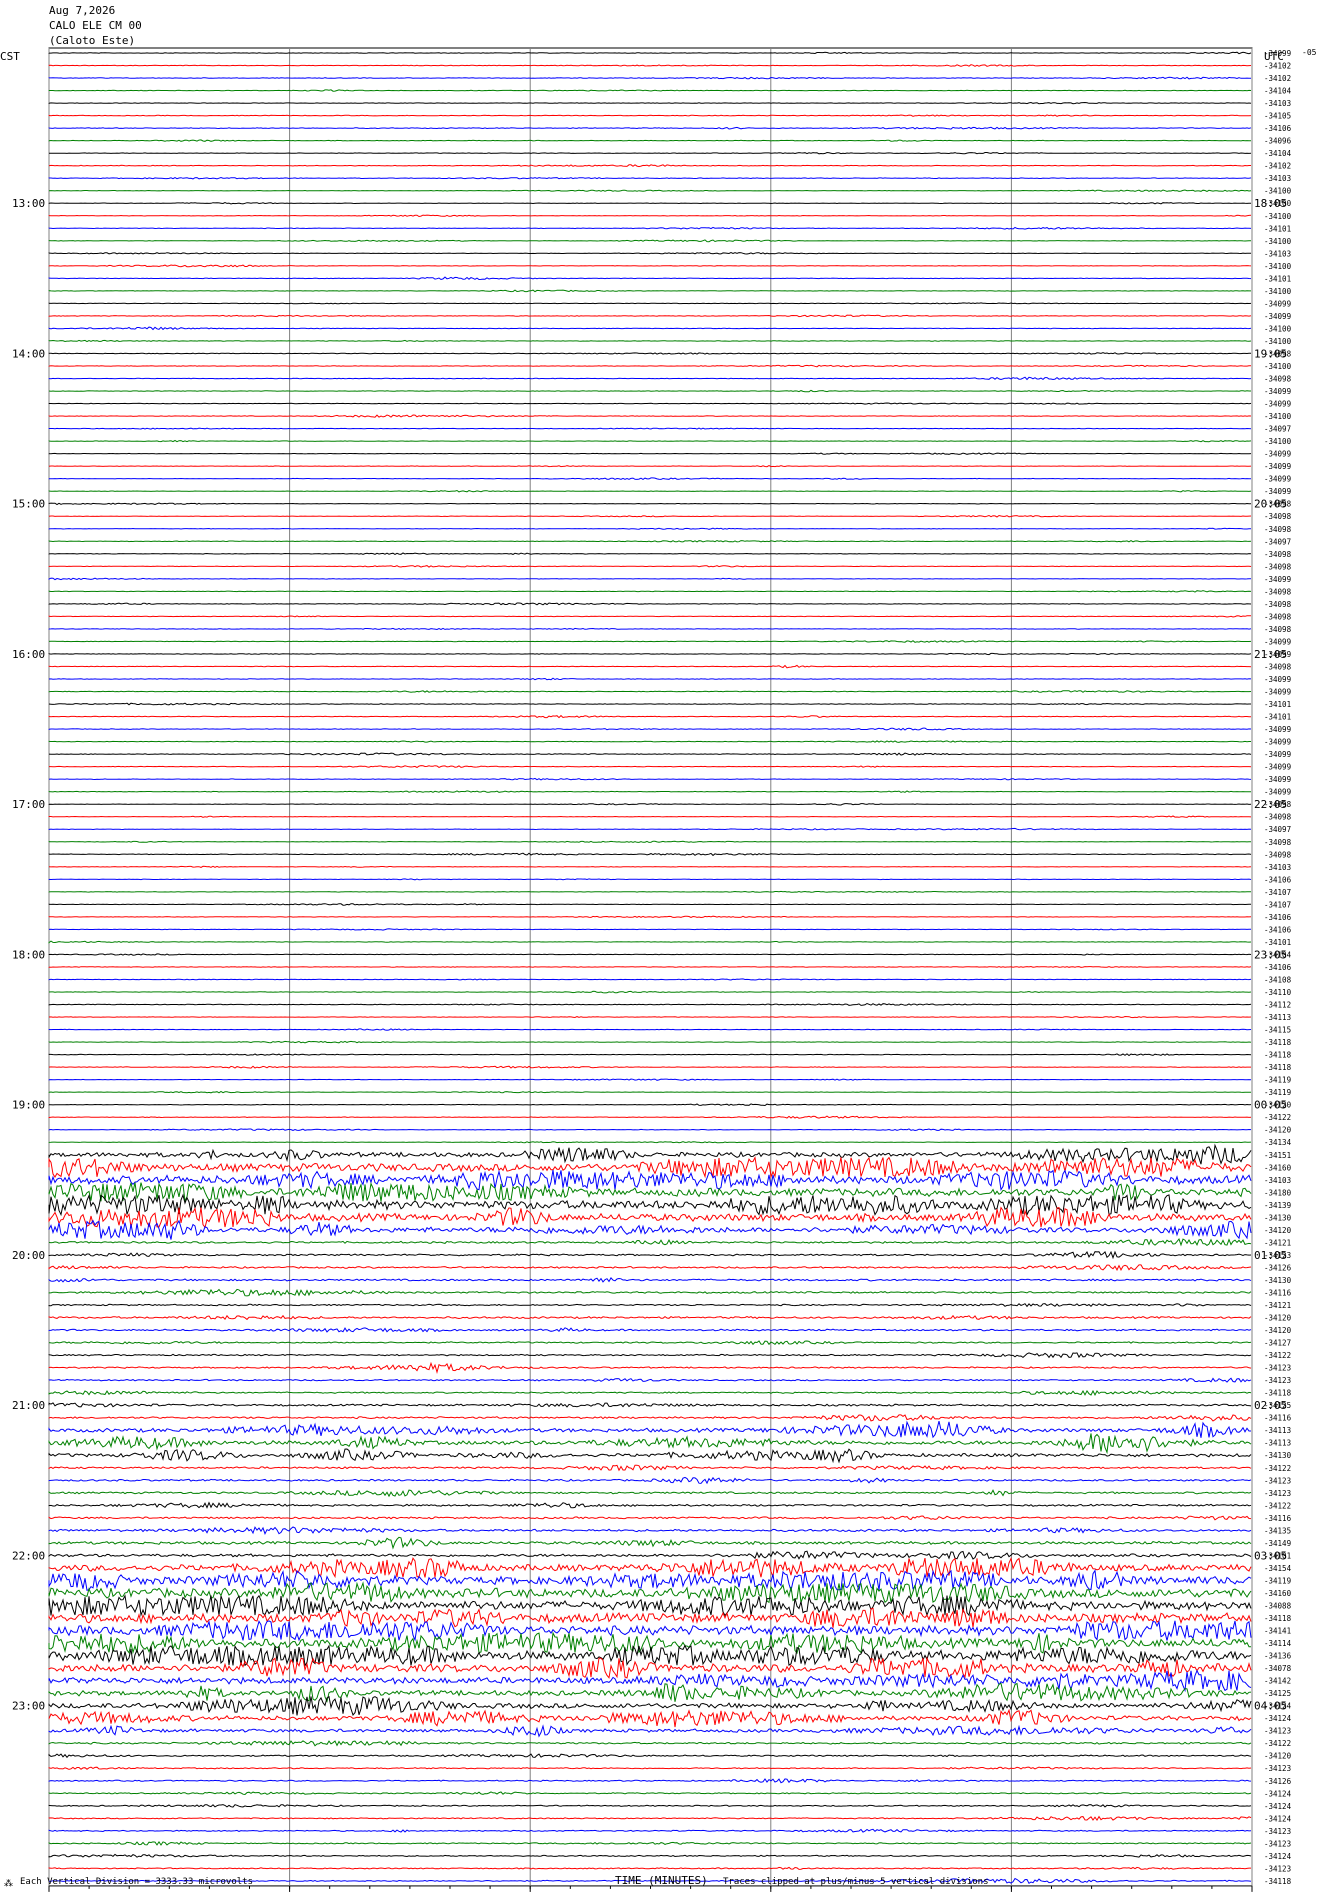  I want to click on right-value-label: -34116, so click(1278, 1518).